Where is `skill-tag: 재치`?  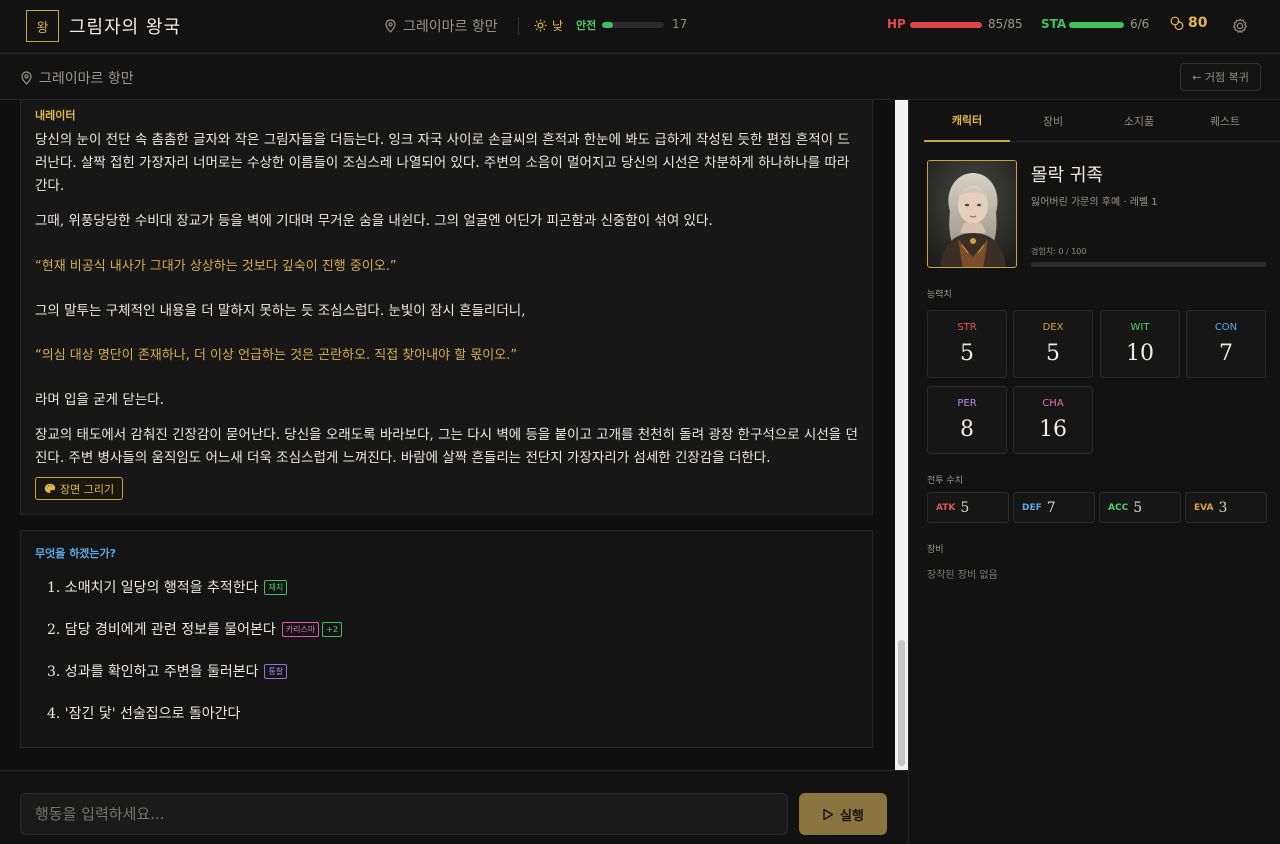
skill-tag: 재치 is located at coordinates (276, 587).